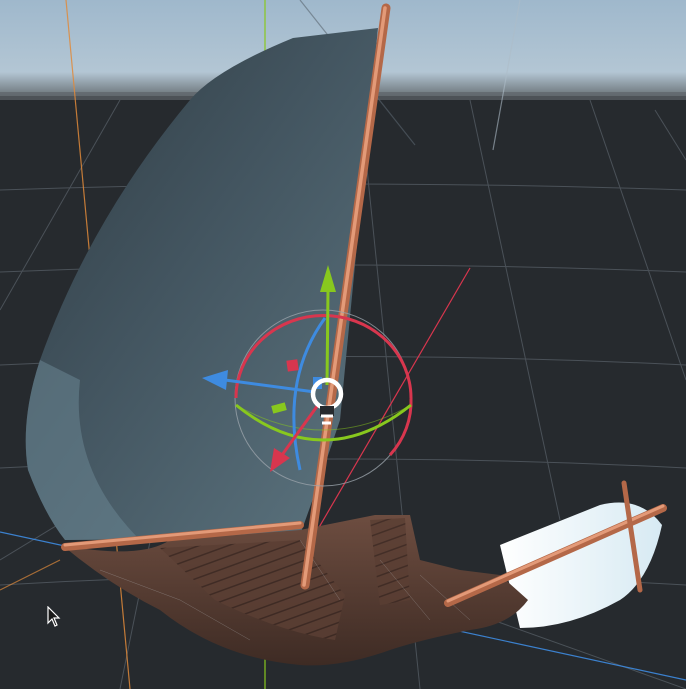 The width and height of the screenshot is (686, 689). Describe the element at coordinates (54, 616) in the screenshot. I see `mouse-pointer-icon` at that location.